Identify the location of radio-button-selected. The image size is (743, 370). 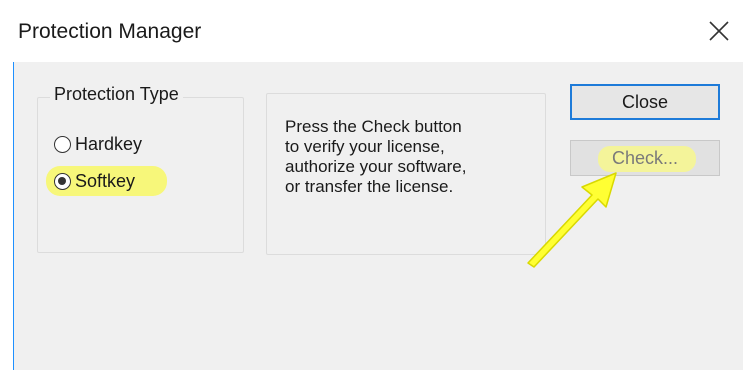
(62, 181).